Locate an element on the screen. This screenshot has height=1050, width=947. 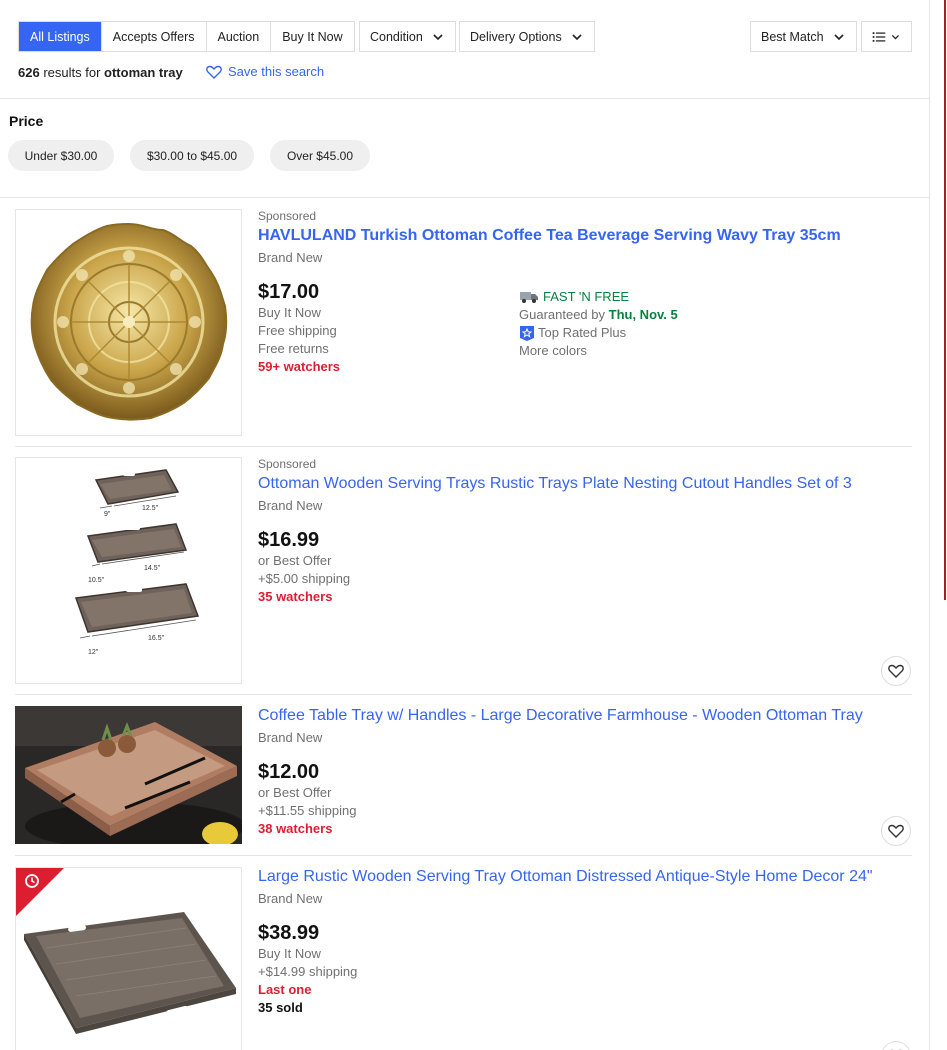
farmhouse-tray-image is located at coordinates (128, 775).